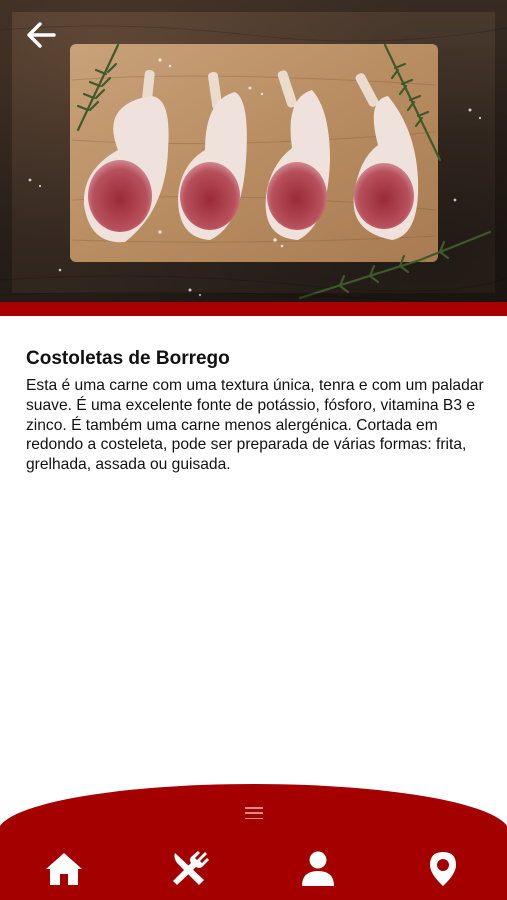 The height and width of the screenshot is (900, 507). I want to click on product-title: Costoletas de Borrego, so click(128, 358).